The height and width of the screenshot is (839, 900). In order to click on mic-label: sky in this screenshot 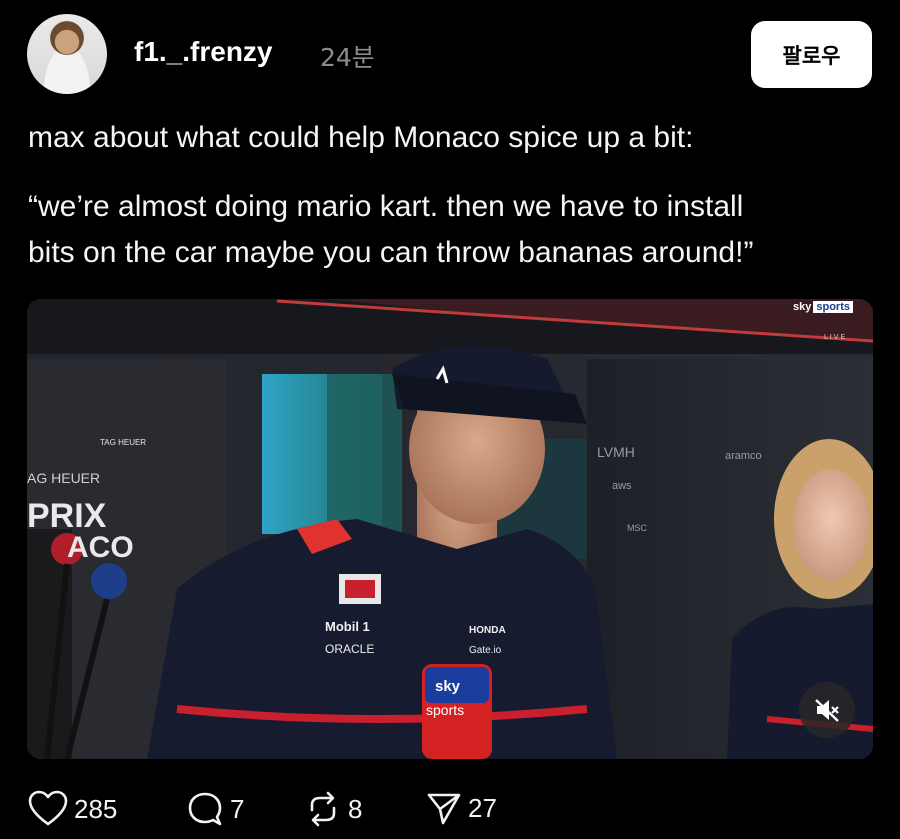, I will do `click(448, 686)`.